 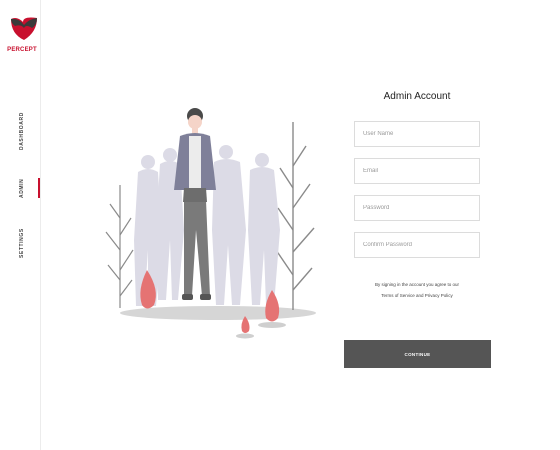 What do you see at coordinates (417, 208) in the screenshot?
I see `password-input` at bounding box center [417, 208].